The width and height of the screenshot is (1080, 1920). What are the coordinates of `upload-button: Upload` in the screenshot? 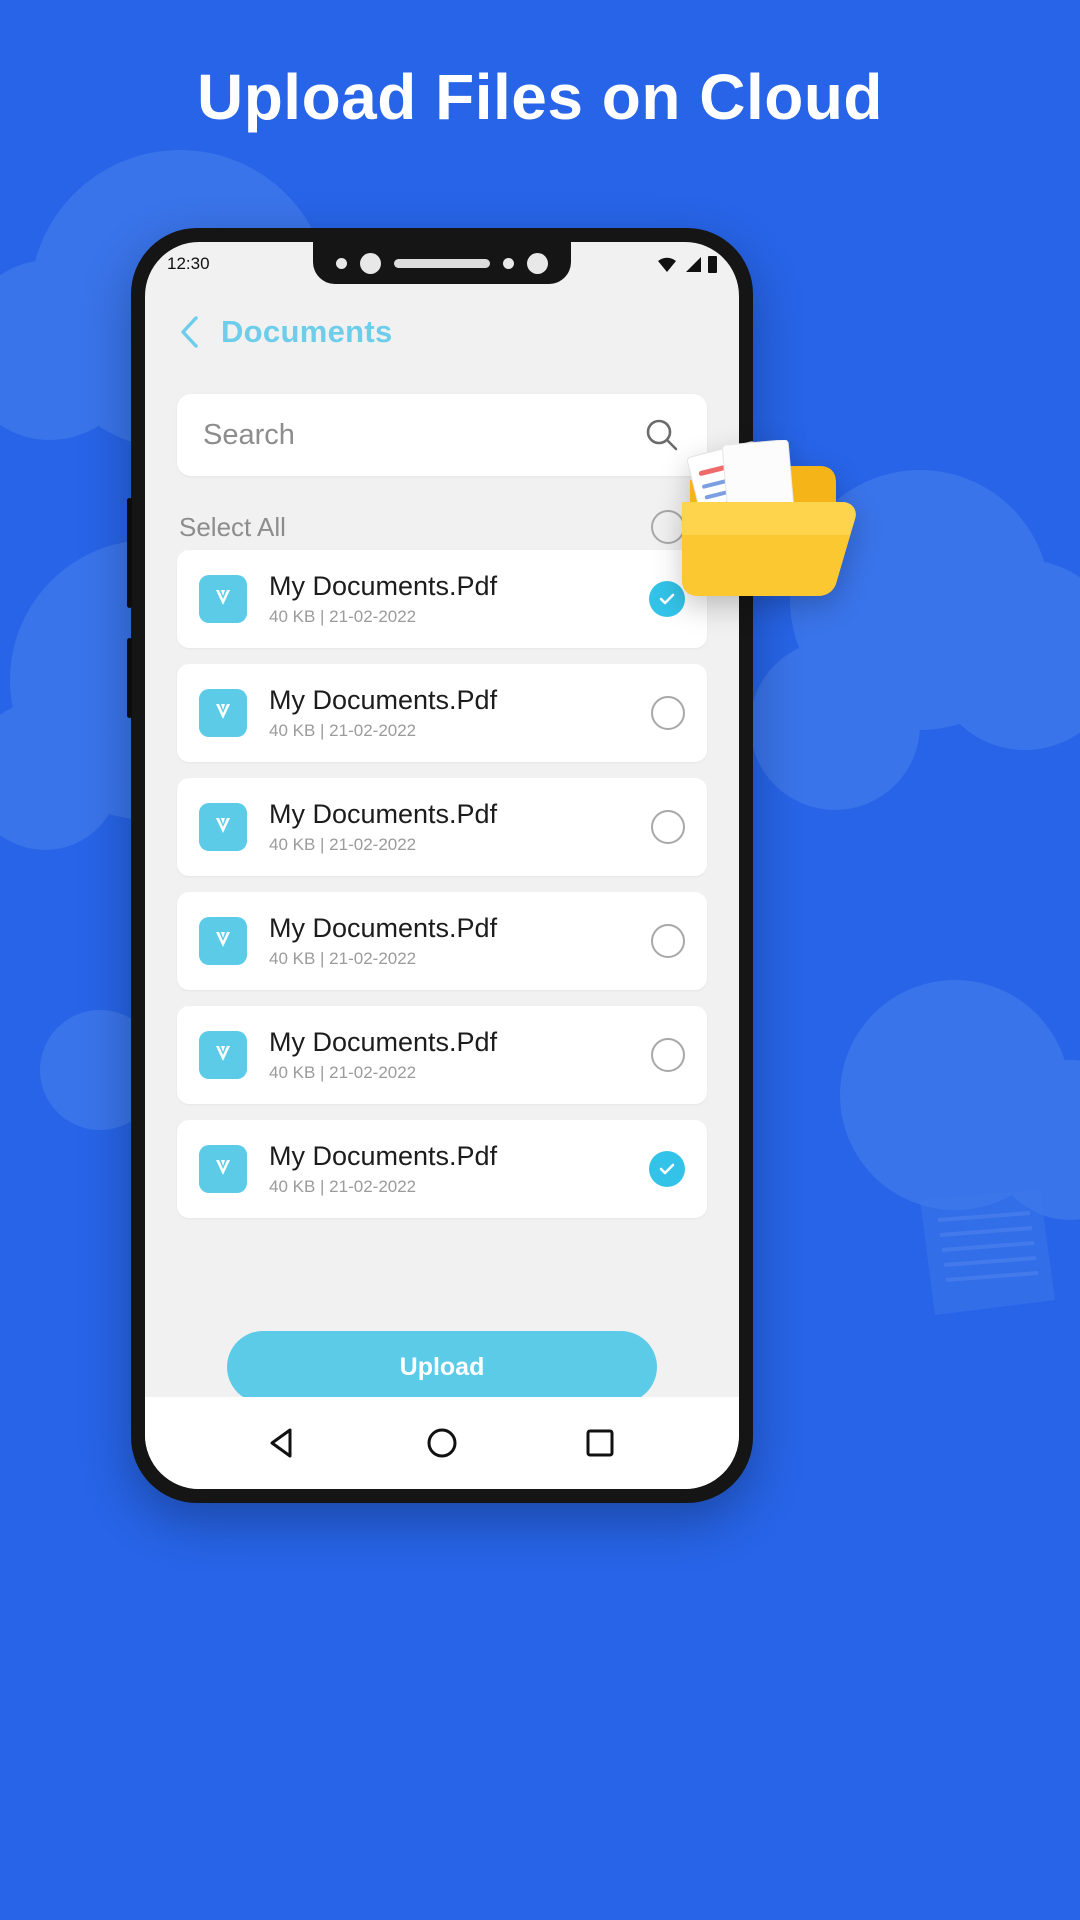 It's located at (442, 1367).